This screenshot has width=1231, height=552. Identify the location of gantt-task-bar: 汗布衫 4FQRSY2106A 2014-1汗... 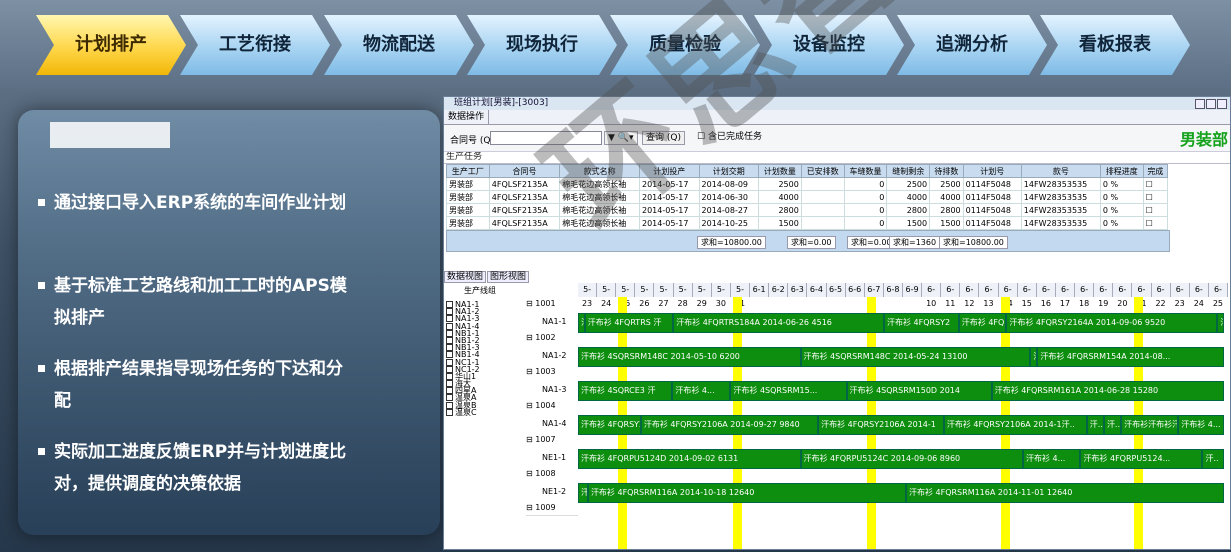
(1015, 425).